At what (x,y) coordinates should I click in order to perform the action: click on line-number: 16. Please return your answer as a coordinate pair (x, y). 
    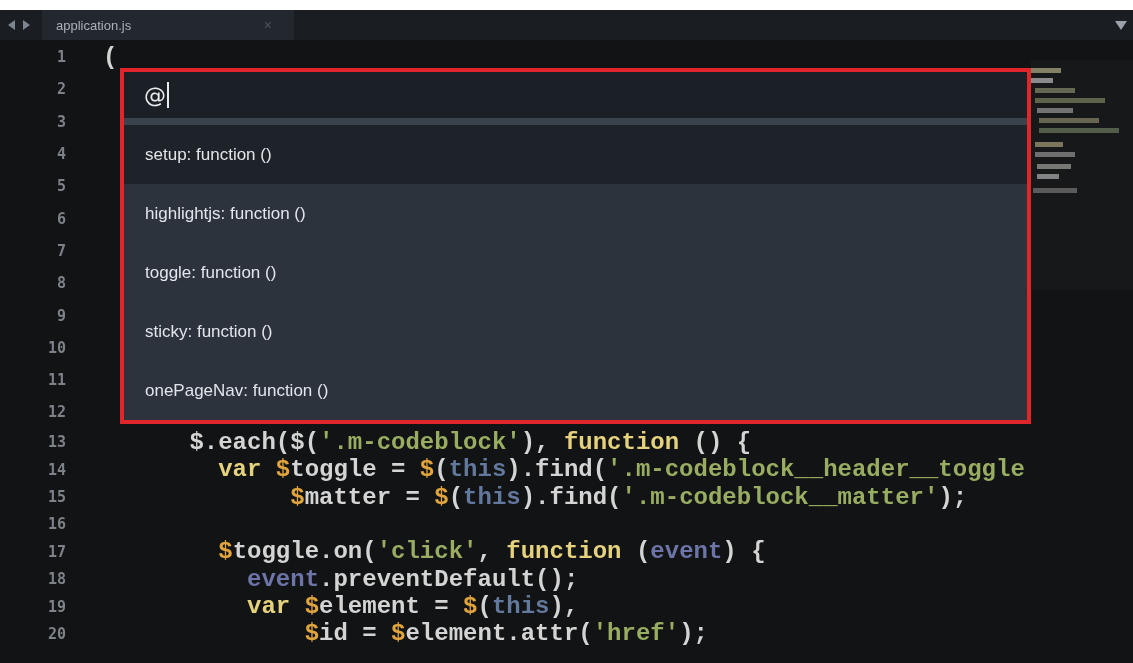
    Looking at the image, I should click on (56, 524).